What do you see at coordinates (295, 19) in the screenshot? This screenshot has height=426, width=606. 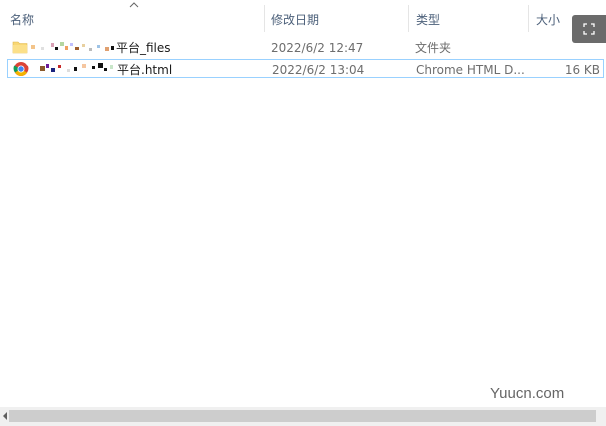 I see `column-header-modified: 修改日期` at bounding box center [295, 19].